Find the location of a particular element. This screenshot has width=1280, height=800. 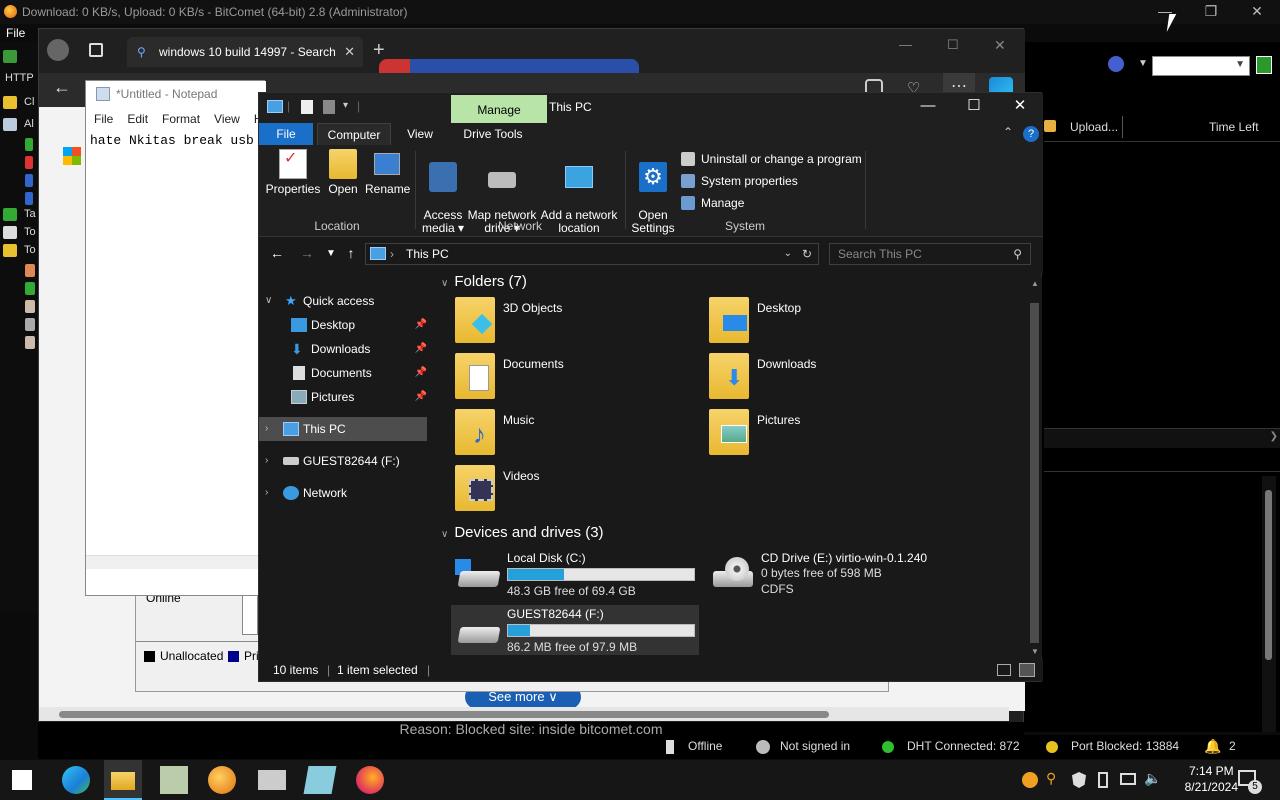

bitcomet-tray-icon is located at coordinates (1030, 780).